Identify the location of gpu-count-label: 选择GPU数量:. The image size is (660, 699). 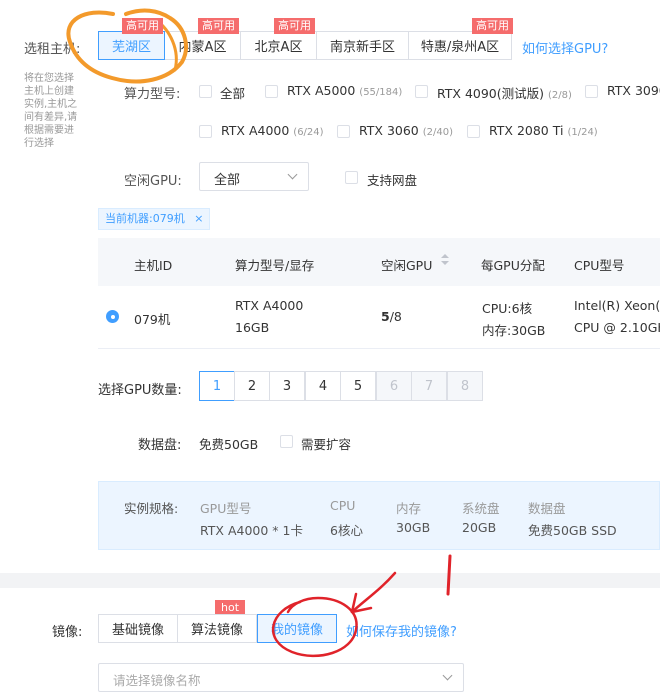
(140, 390).